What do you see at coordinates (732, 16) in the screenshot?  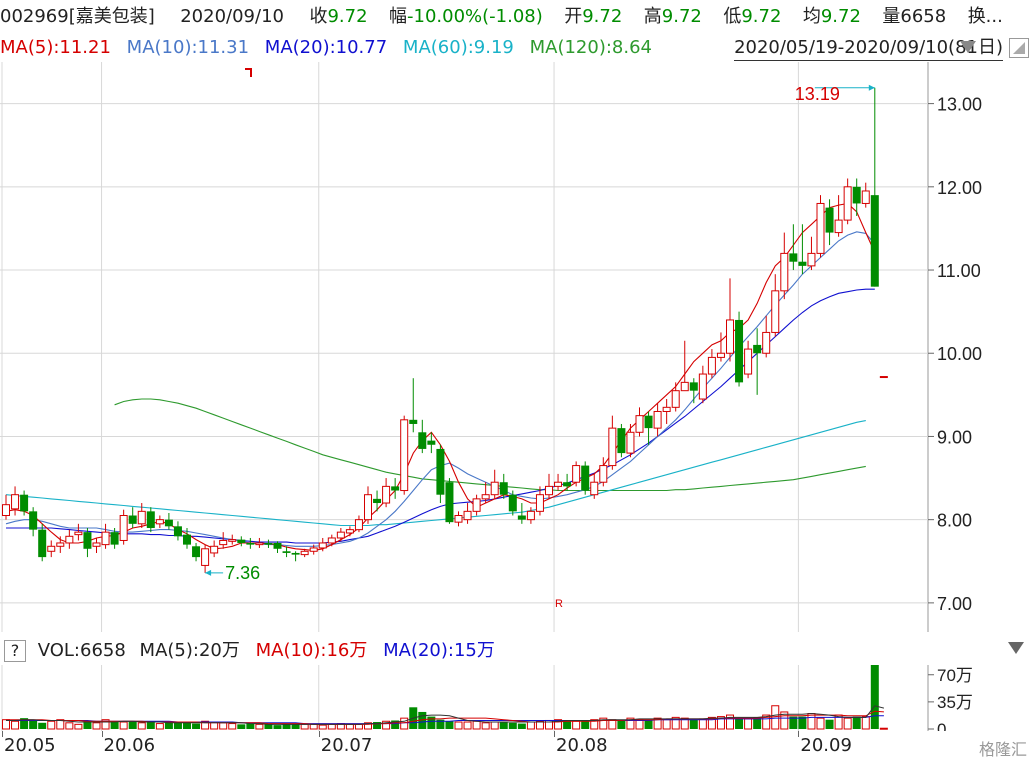 I see `low-label: 低` at bounding box center [732, 16].